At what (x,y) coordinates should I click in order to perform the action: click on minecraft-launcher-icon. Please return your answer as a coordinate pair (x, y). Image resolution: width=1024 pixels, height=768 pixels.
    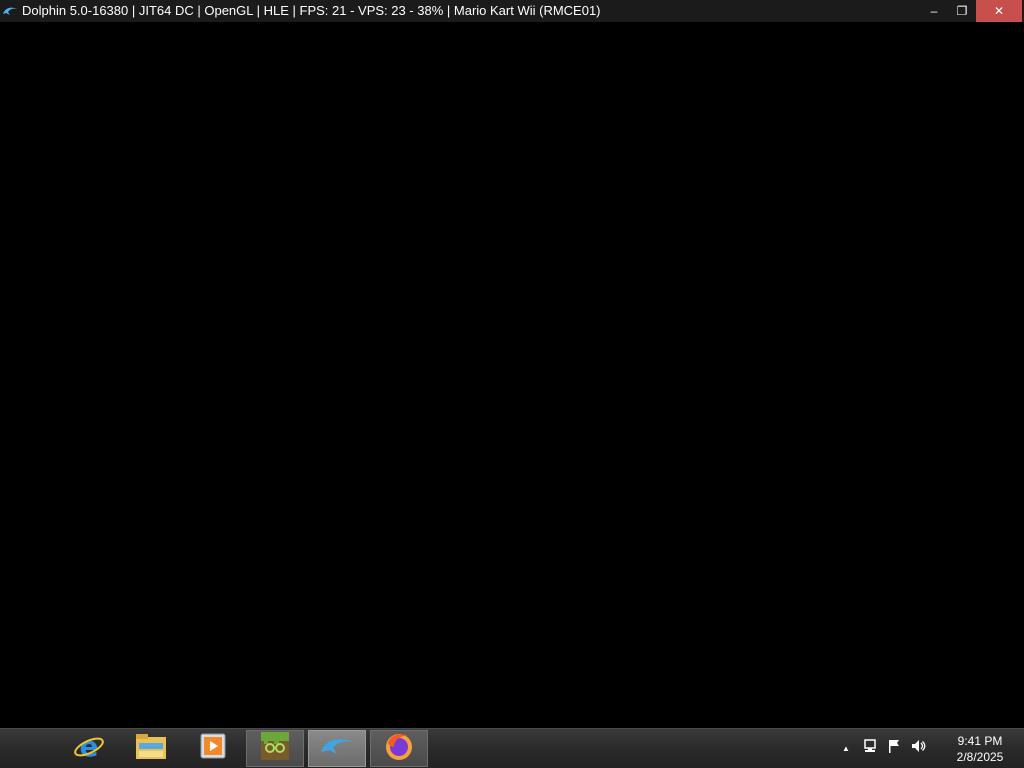
    Looking at the image, I should click on (275, 748).